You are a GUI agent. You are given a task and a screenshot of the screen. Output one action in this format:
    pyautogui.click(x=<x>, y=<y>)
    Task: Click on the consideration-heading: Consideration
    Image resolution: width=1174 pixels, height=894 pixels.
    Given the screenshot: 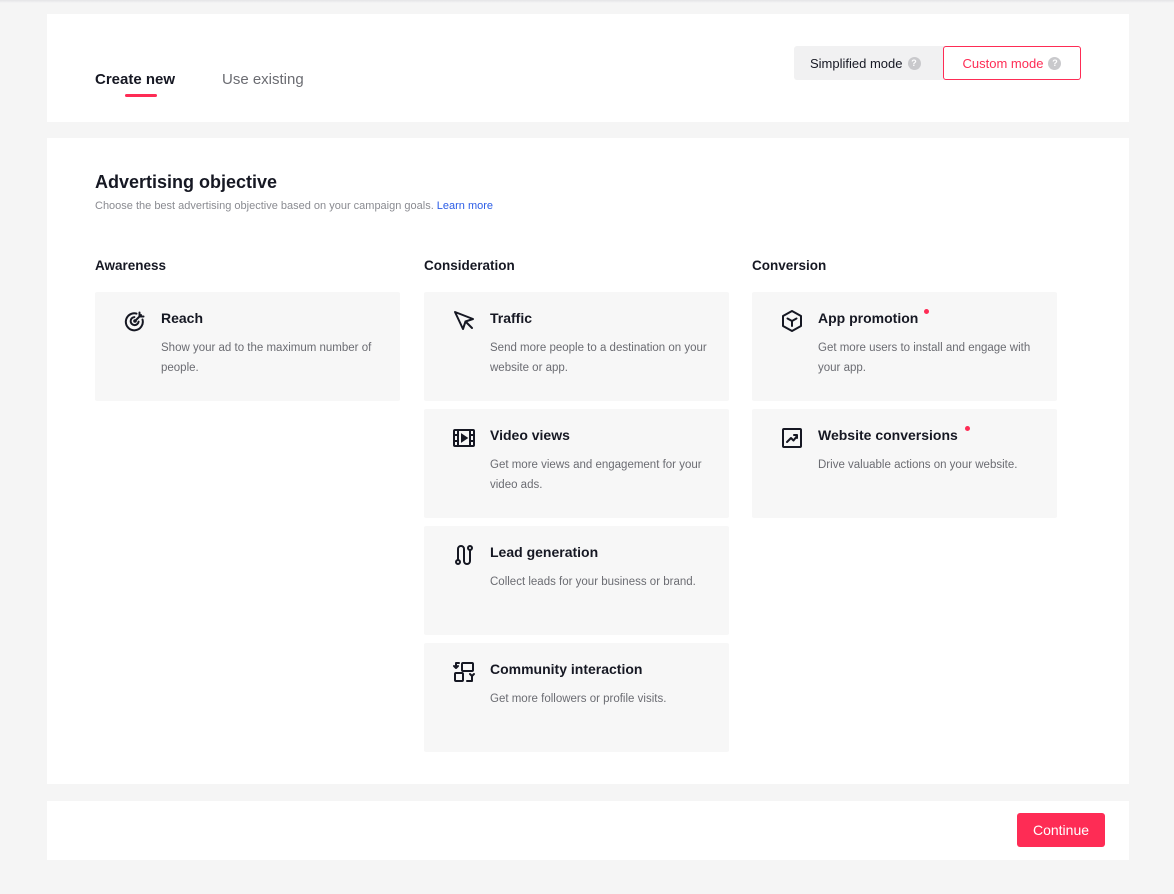 What is the action you would take?
    pyautogui.click(x=469, y=265)
    